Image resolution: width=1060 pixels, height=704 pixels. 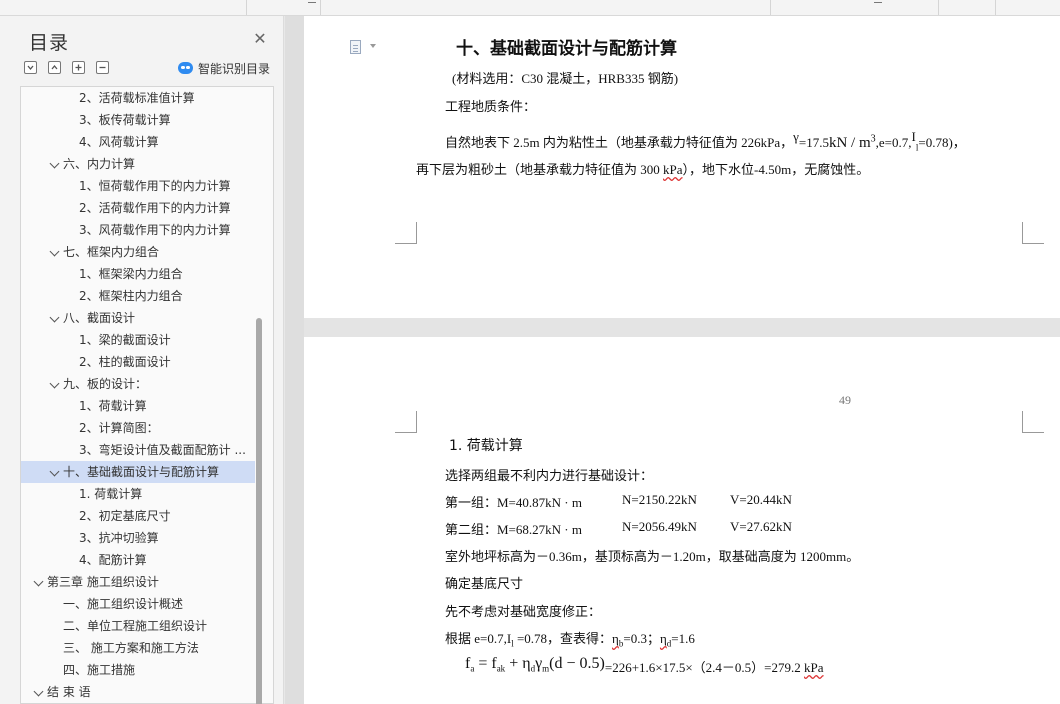 What do you see at coordinates (125, 516) in the screenshot?
I see `toc-item-label: 2、初定基底尺寸` at bounding box center [125, 516].